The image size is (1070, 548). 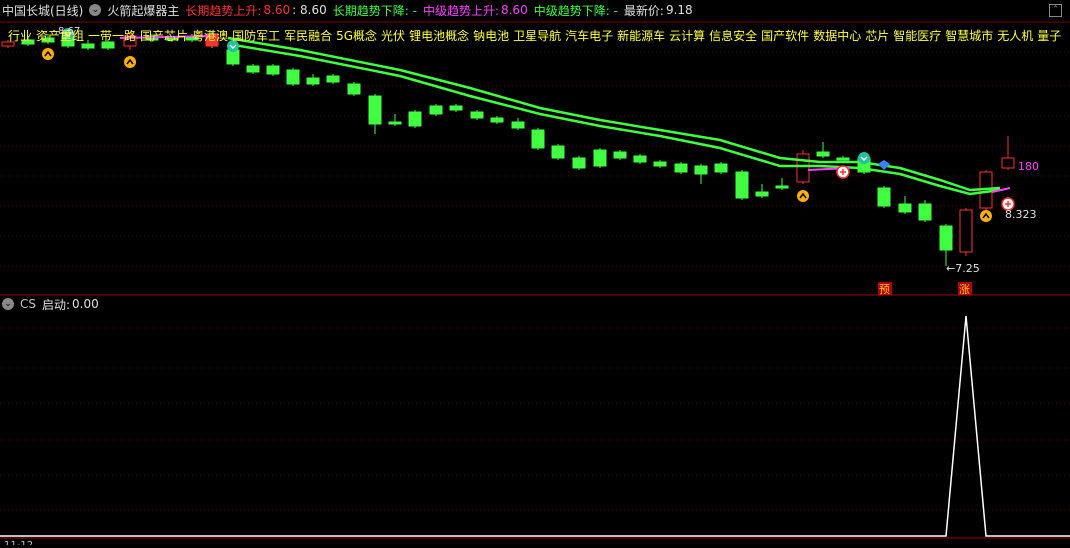 What do you see at coordinates (884, 165) in the screenshot?
I see `gem-icon` at bounding box center [884, 165].